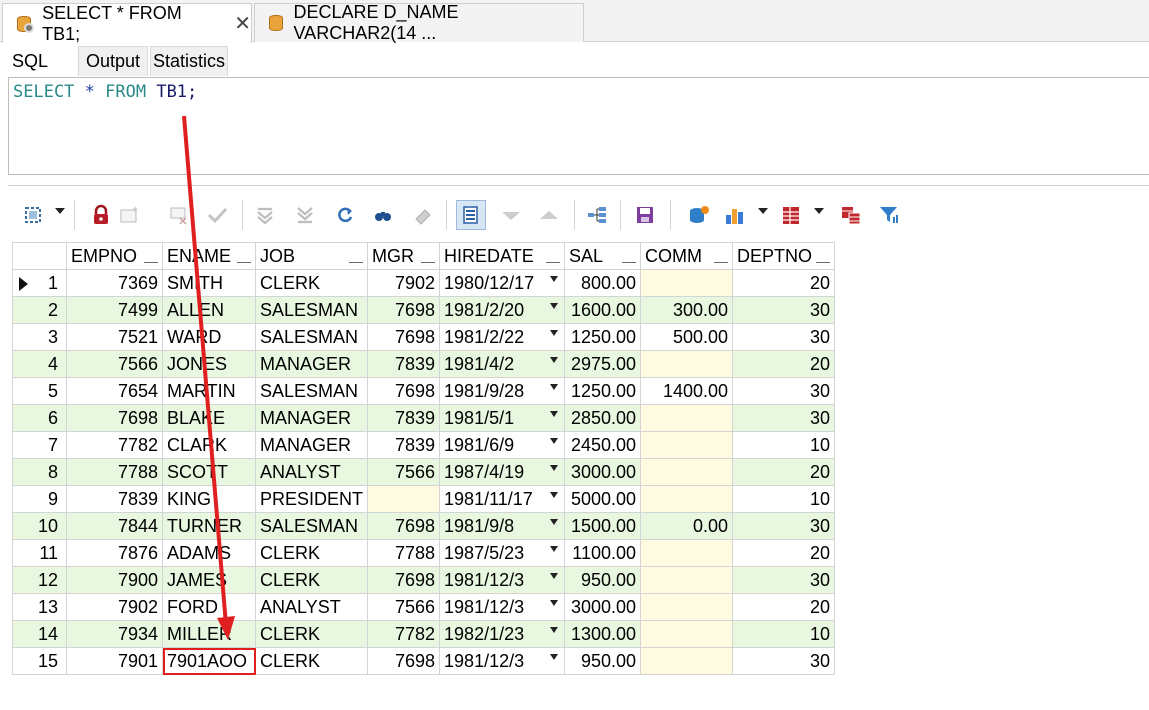 Image resolution: width=1149 pixels, height=710 pixels. What do you see at coordinates (603, 634) in the screenshot?
I see `grid-cell: 1300.00` at bounding box center [603, 634].